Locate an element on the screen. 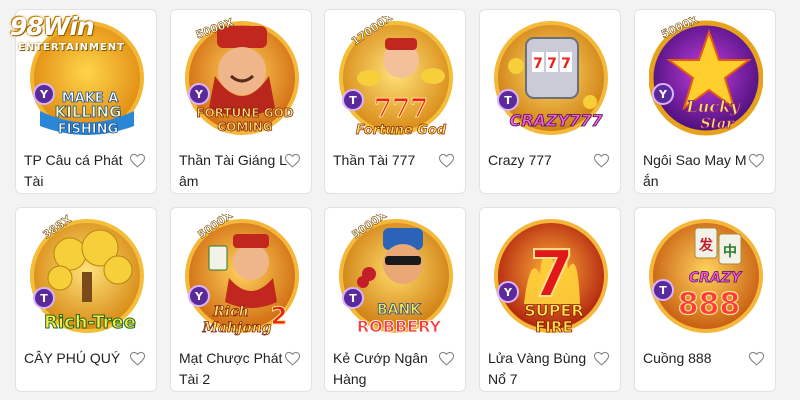 The image size is (800, 400). game-card: 17000X T 777 Fortune God Thần Tài 777 is located at coordinates (395, 101).